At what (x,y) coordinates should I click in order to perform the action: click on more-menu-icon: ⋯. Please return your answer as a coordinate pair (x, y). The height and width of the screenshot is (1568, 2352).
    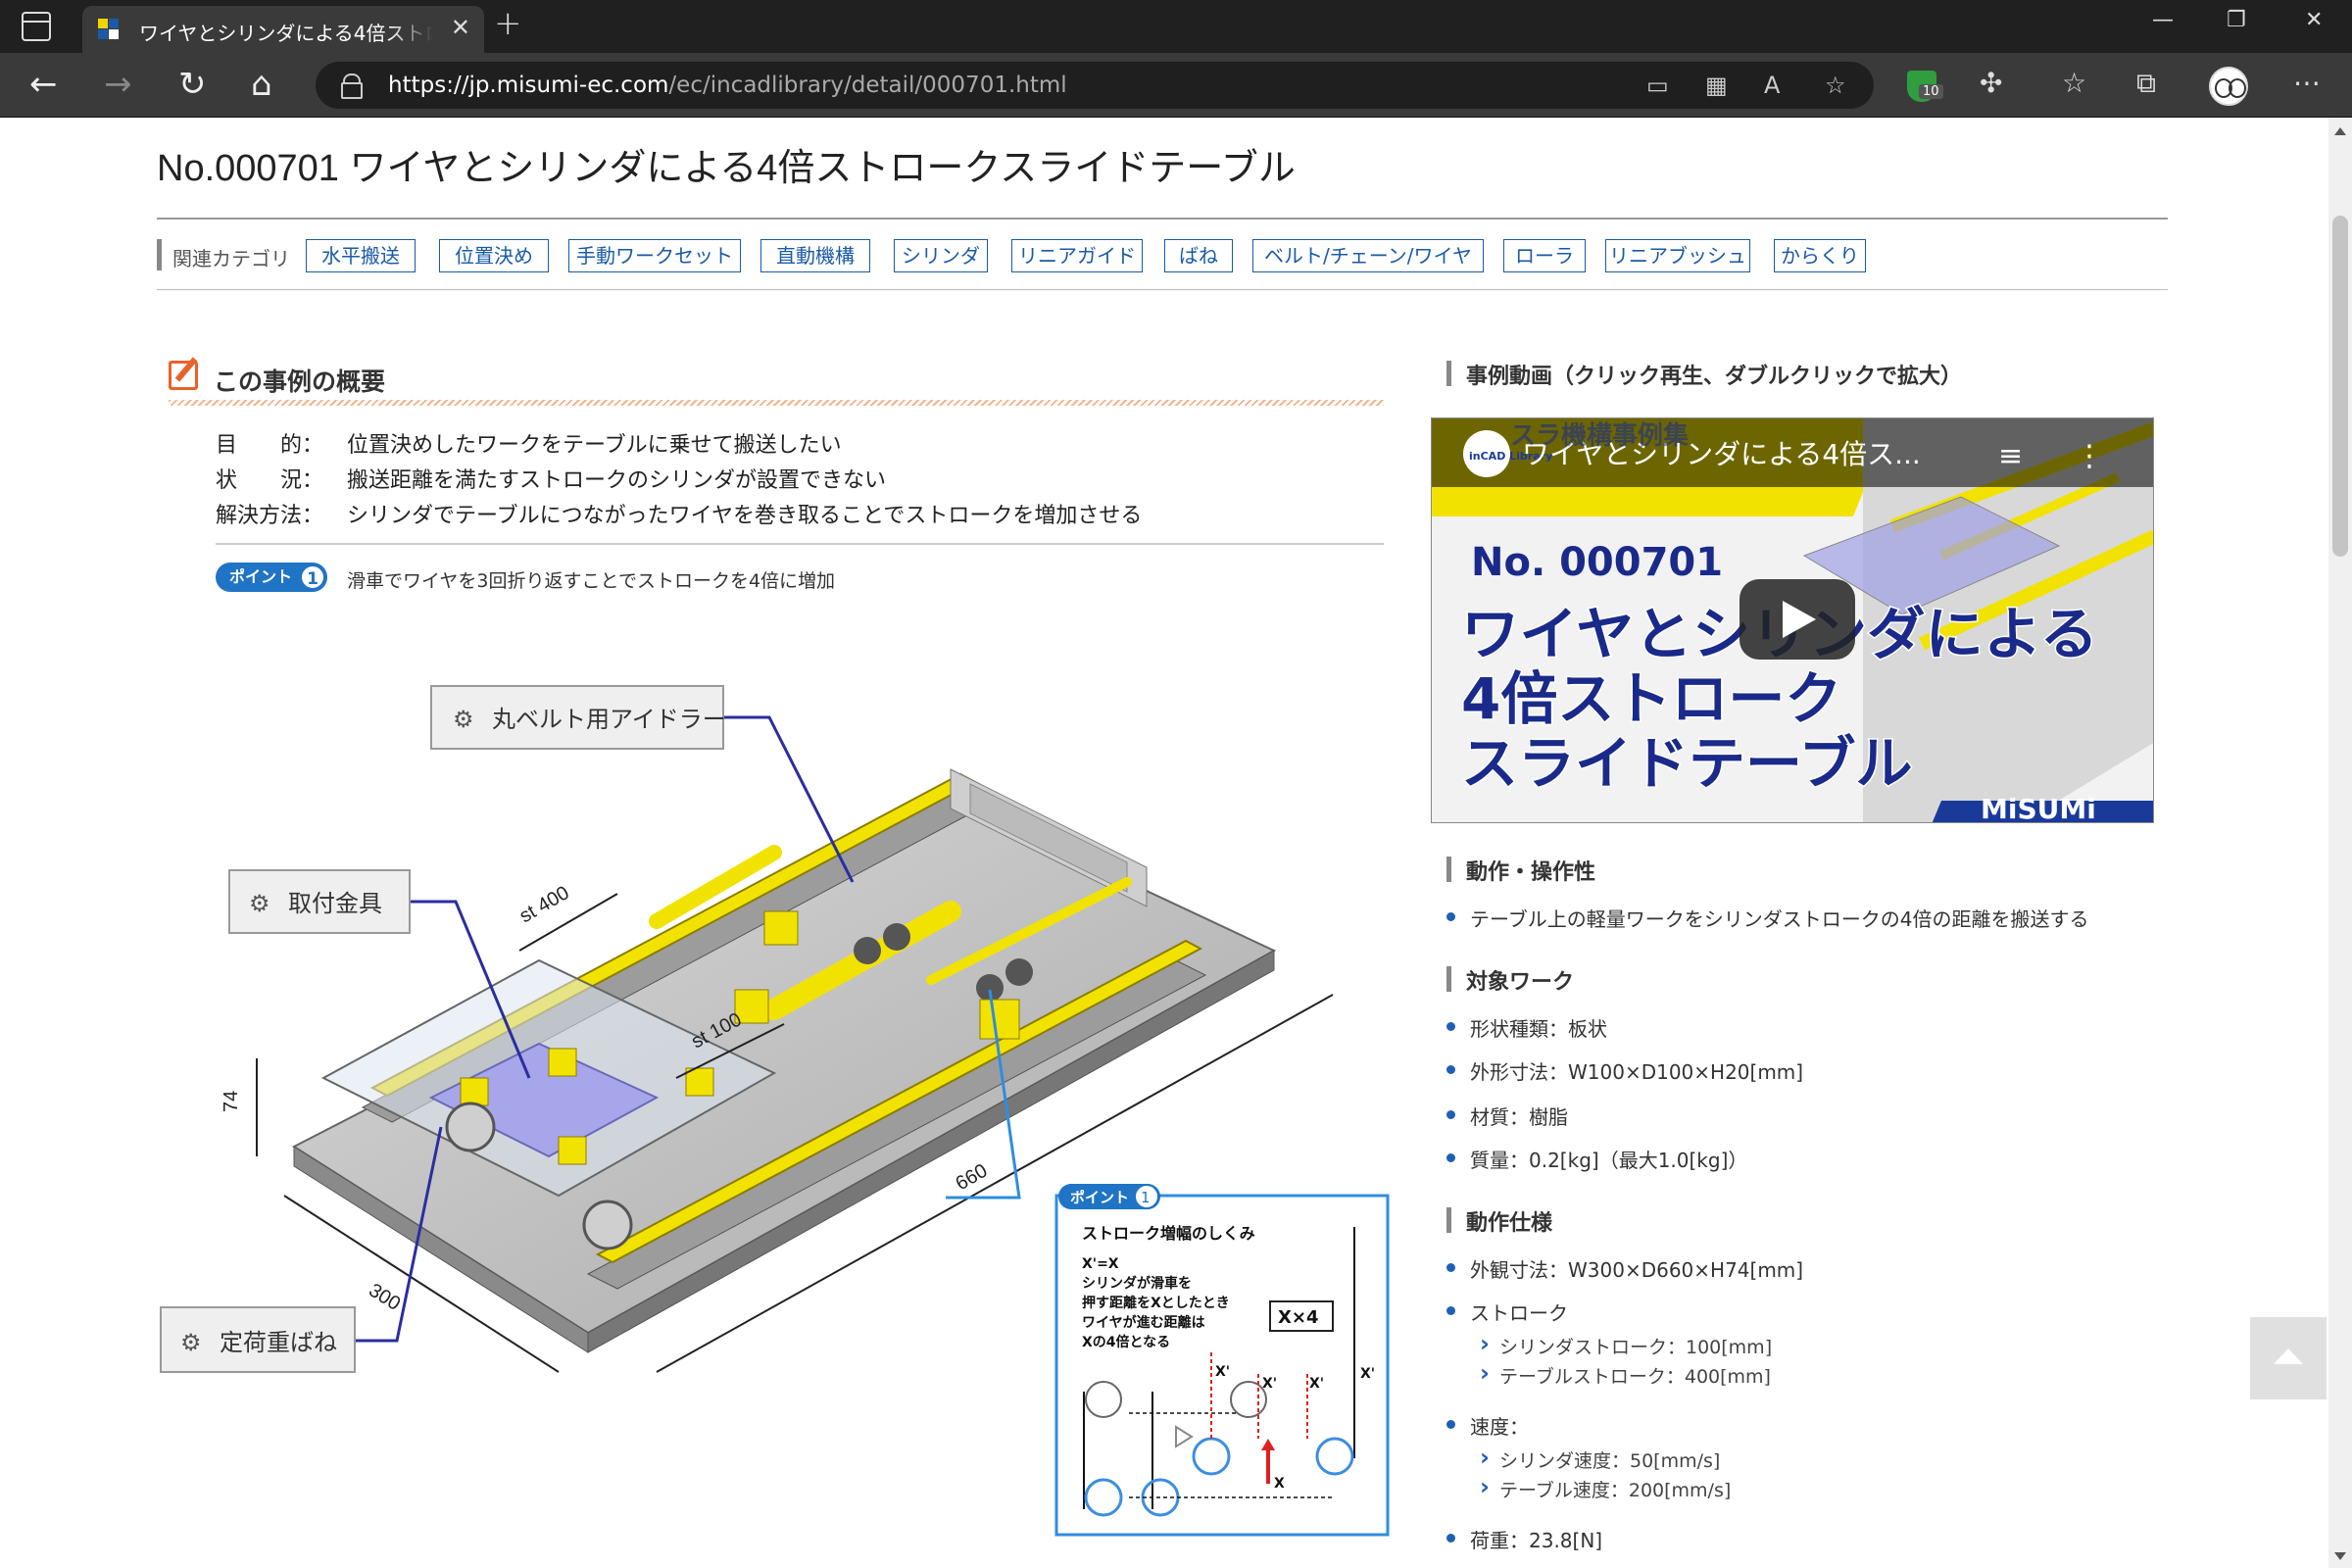
    Looking at the image, I should click on (2307, 83).